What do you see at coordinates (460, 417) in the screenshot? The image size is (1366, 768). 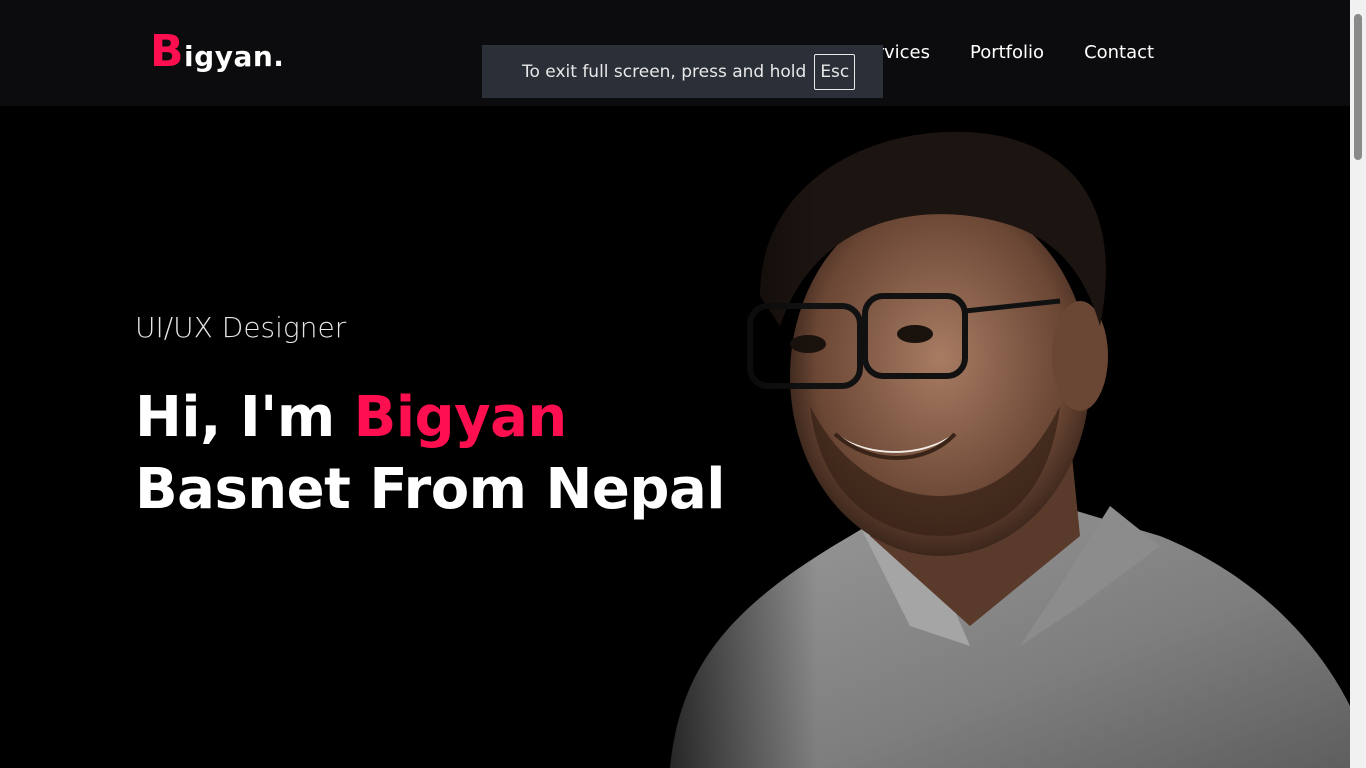 I see `hero-name-accent: Bigyan` at bounding box center [460, 417].